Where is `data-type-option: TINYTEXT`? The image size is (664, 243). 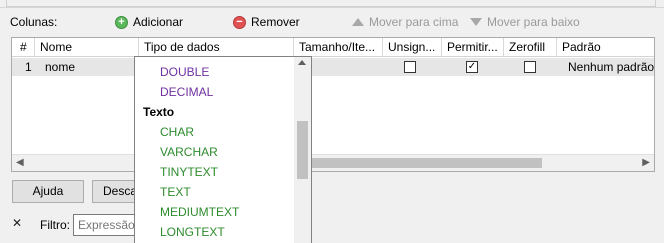
data-type-option: TINYTEXT is located at coordinates (189, 172).